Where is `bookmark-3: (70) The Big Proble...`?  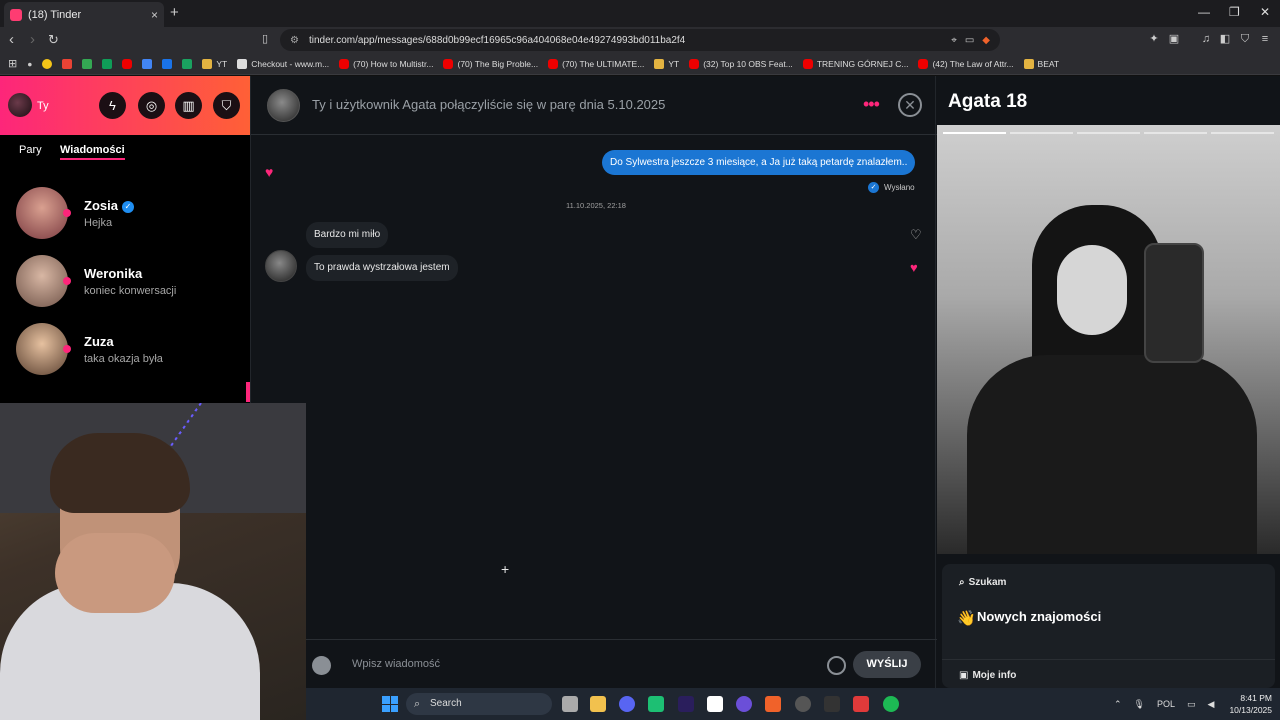 bookmark-3: (70) The Big Proble... is located at coordinates (490, 63).